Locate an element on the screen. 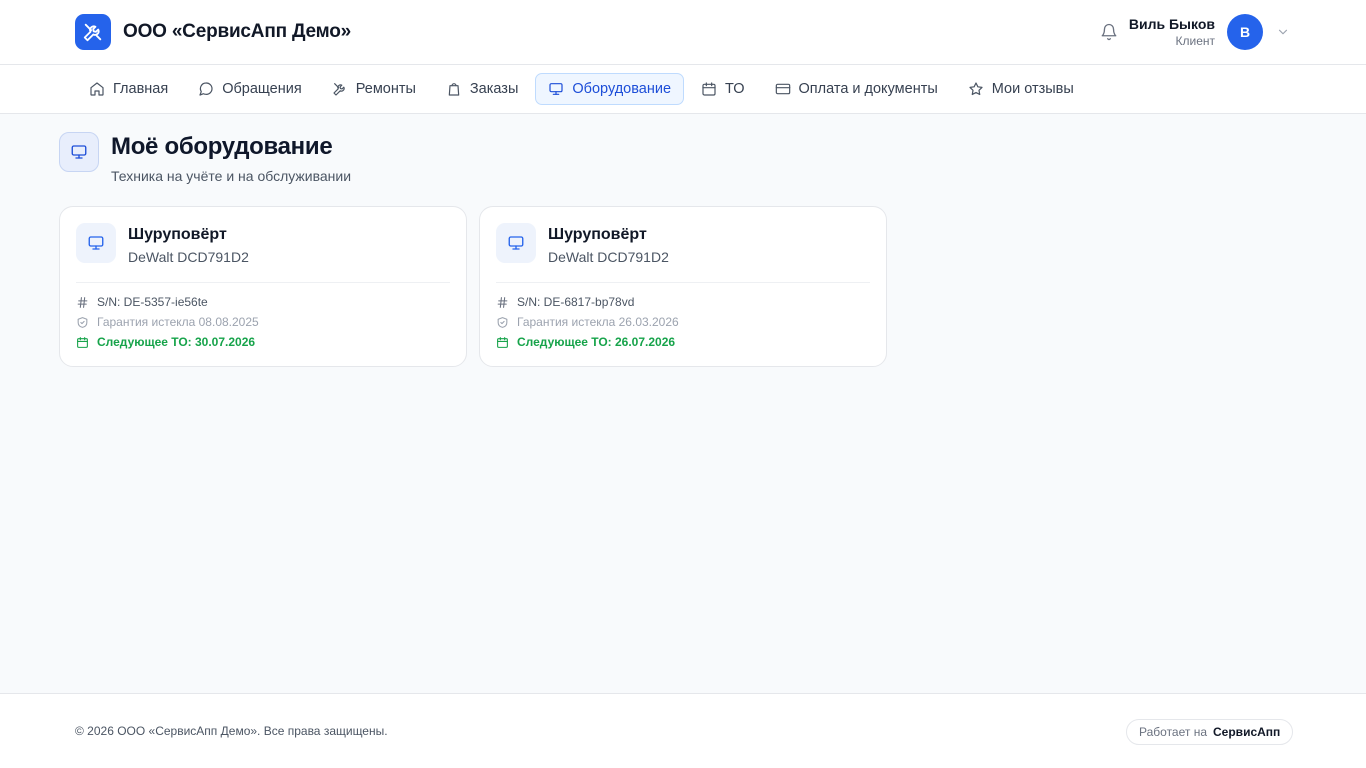 This screenshot has height=768, width=1366. warranty-status: Гарантия истекла 26.03.2026 is located at coordinates (587, 322).